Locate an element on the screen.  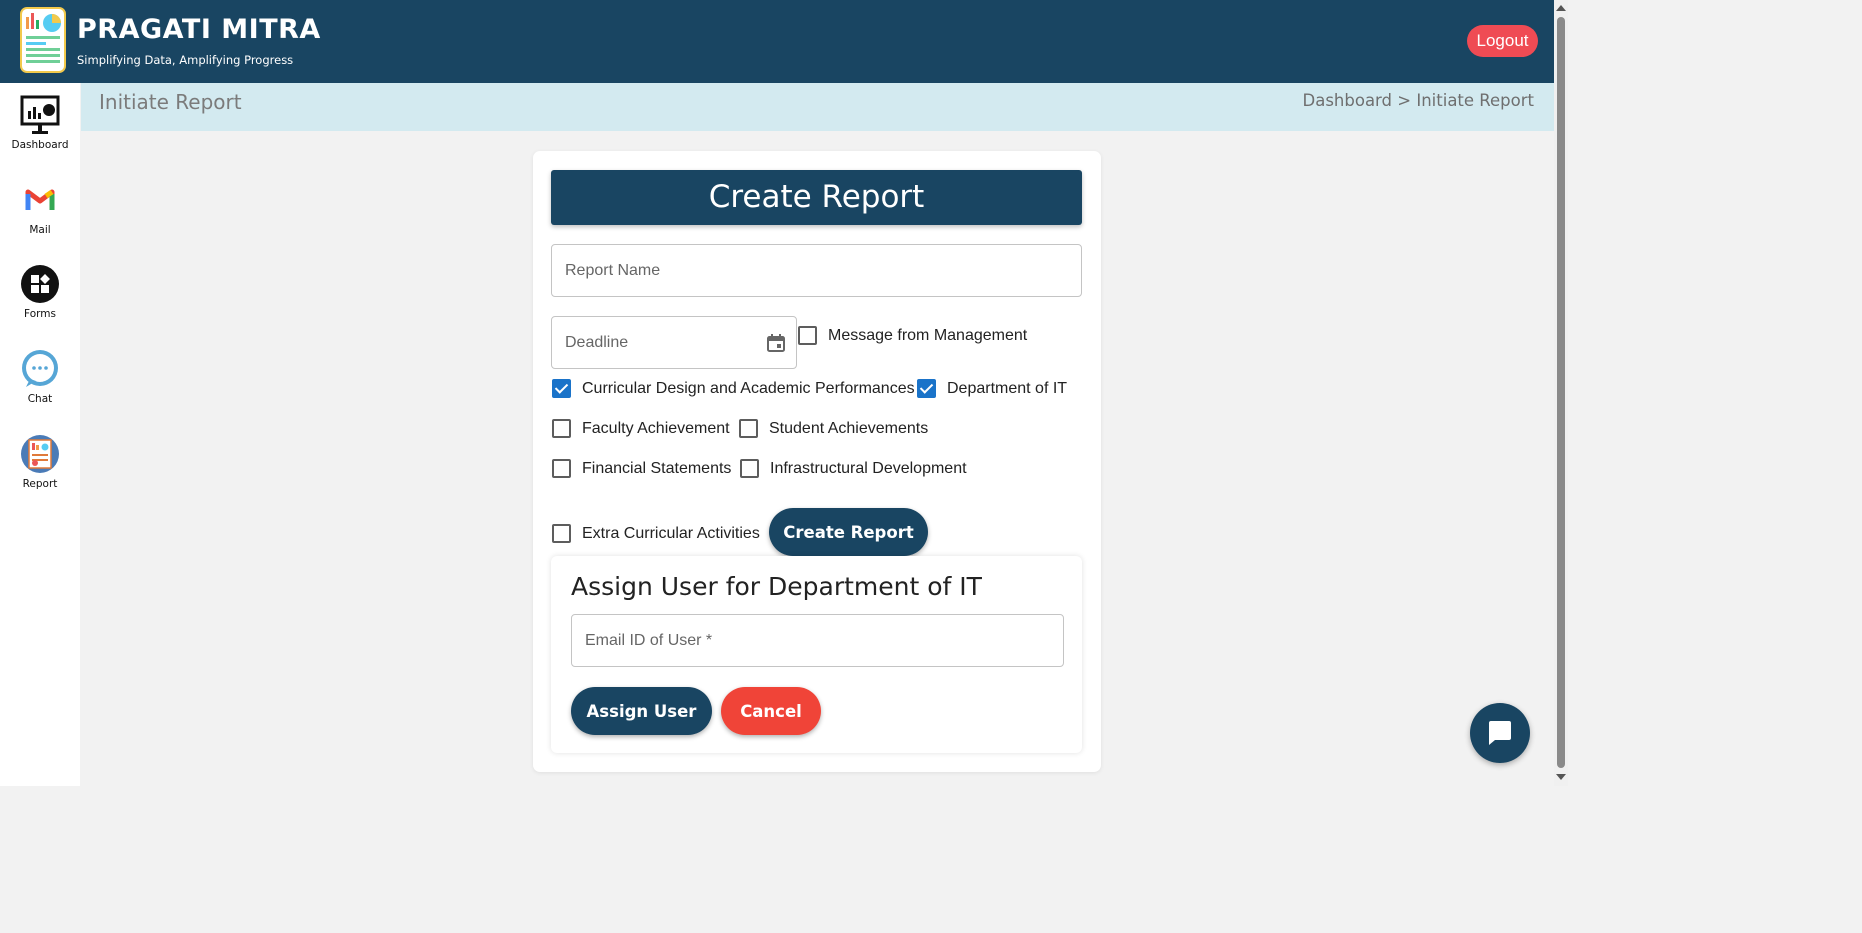
deadline-input is located at coordinates (674, 342).